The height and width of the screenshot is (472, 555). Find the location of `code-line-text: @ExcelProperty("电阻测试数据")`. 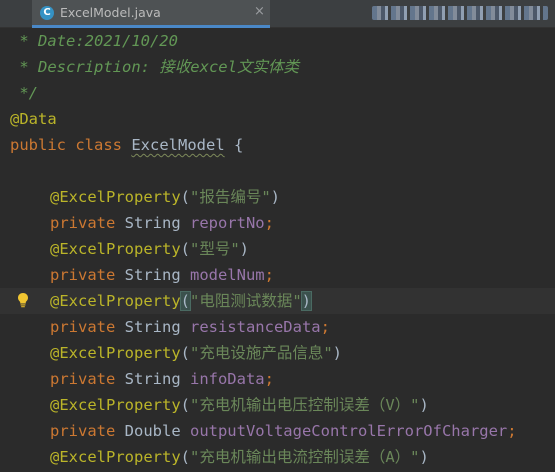

code-line-text: @ExcelProperty("电阻测试数据") is located at coordinates (181, 301).